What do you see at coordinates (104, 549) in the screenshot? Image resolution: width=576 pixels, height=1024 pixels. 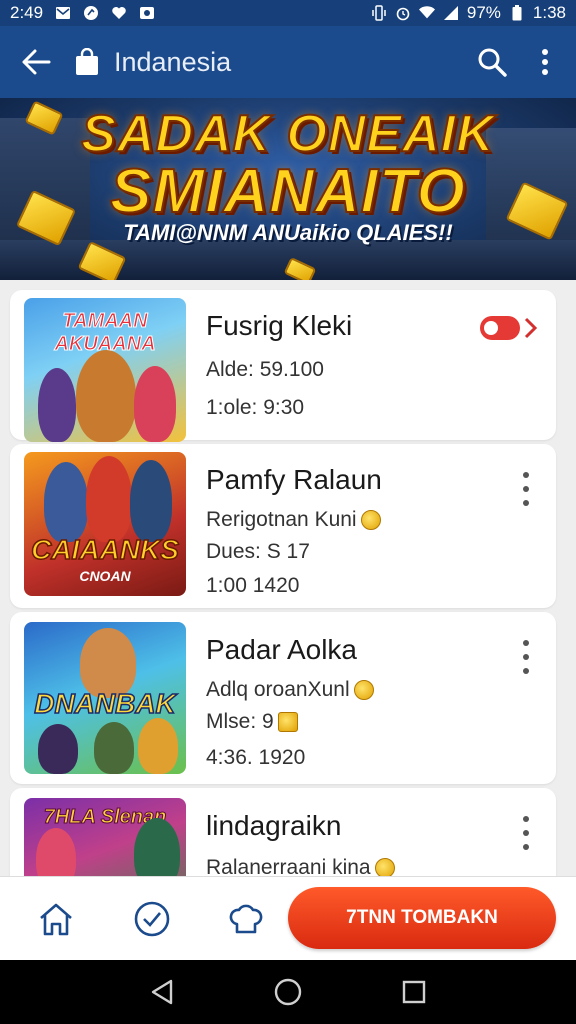 I see `thumbnail-title: CAIAANKS` at bounding box center [104, 549].